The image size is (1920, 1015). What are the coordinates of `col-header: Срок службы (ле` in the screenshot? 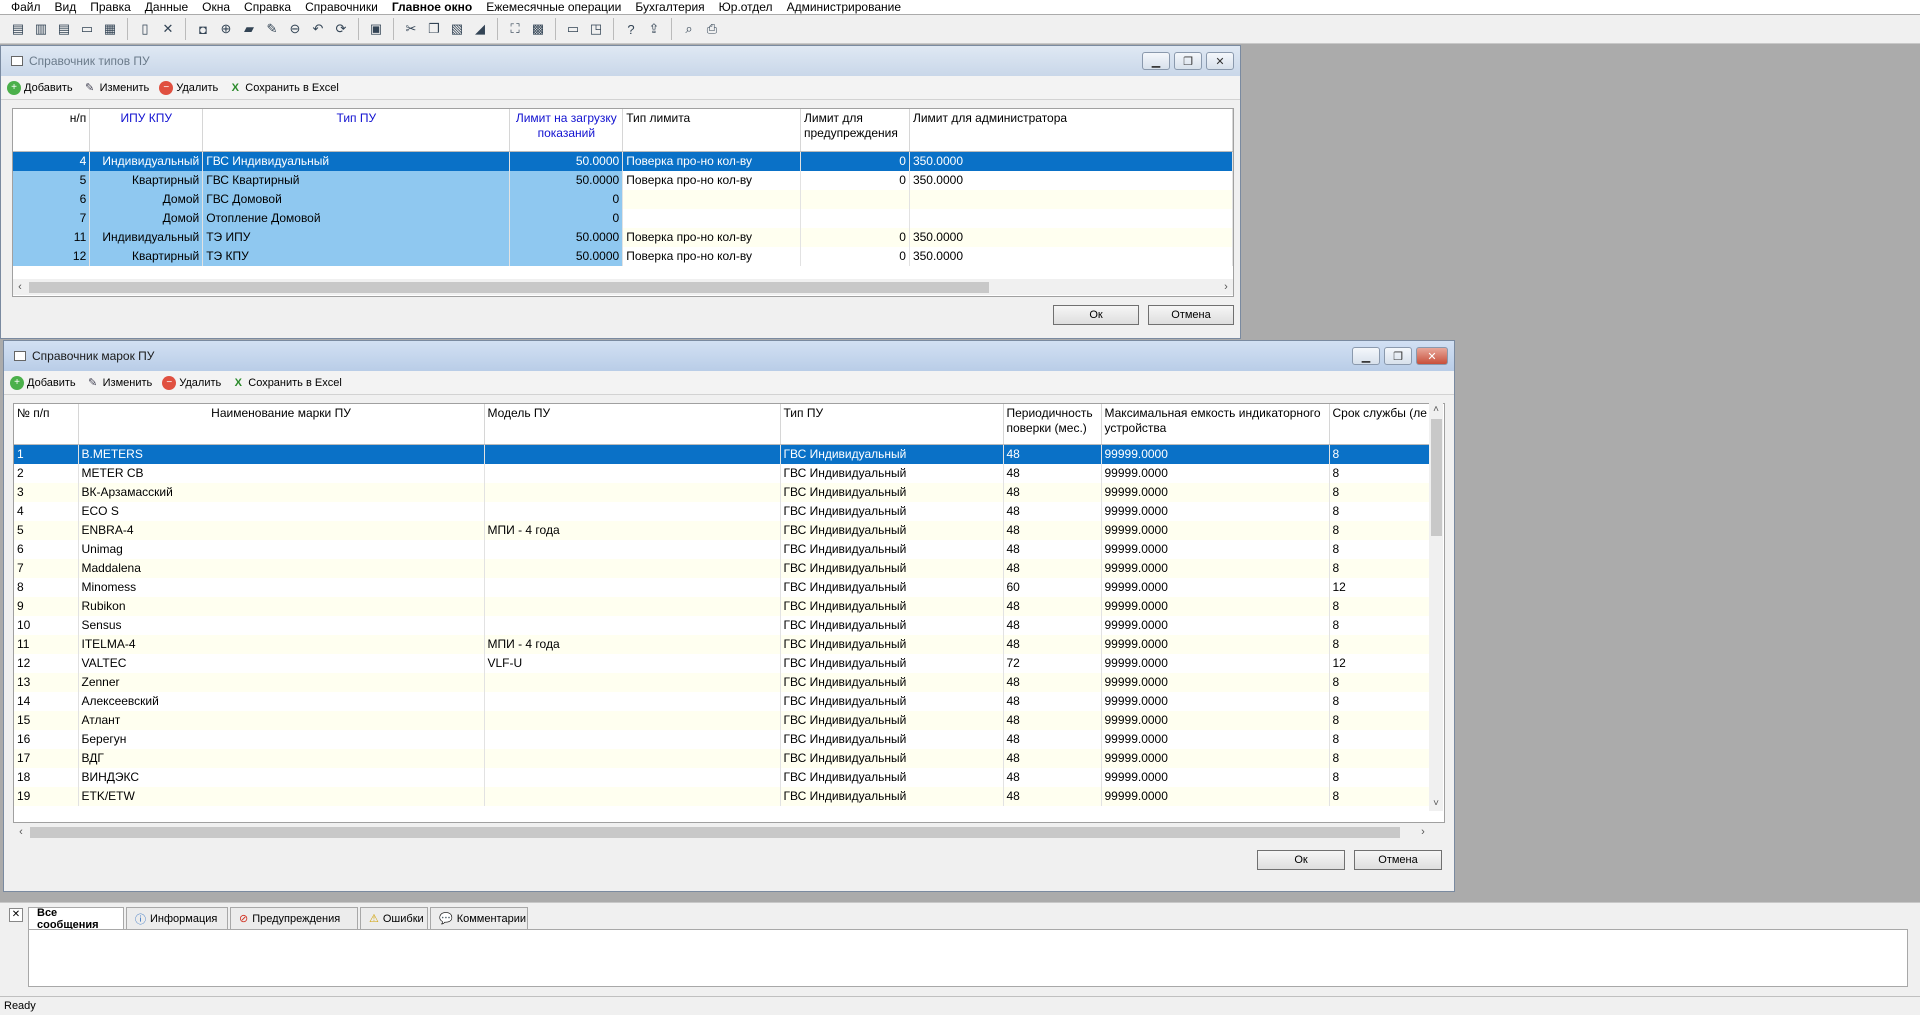 It's located at (1381, 424).